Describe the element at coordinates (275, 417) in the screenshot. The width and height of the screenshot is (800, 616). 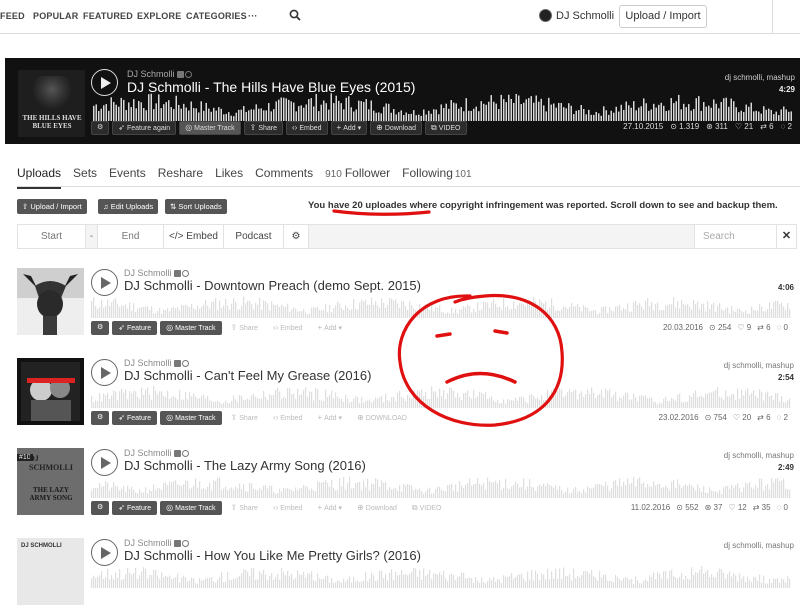
I see `code-icon: ‹›` at that location.